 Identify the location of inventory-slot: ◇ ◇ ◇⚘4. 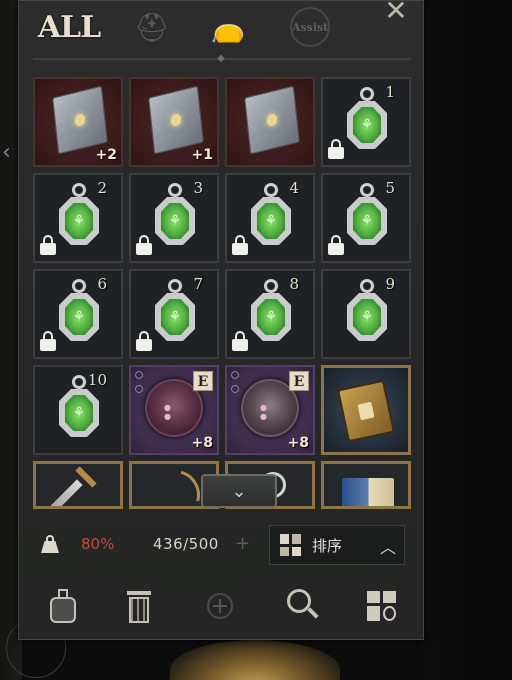
(270, 218).